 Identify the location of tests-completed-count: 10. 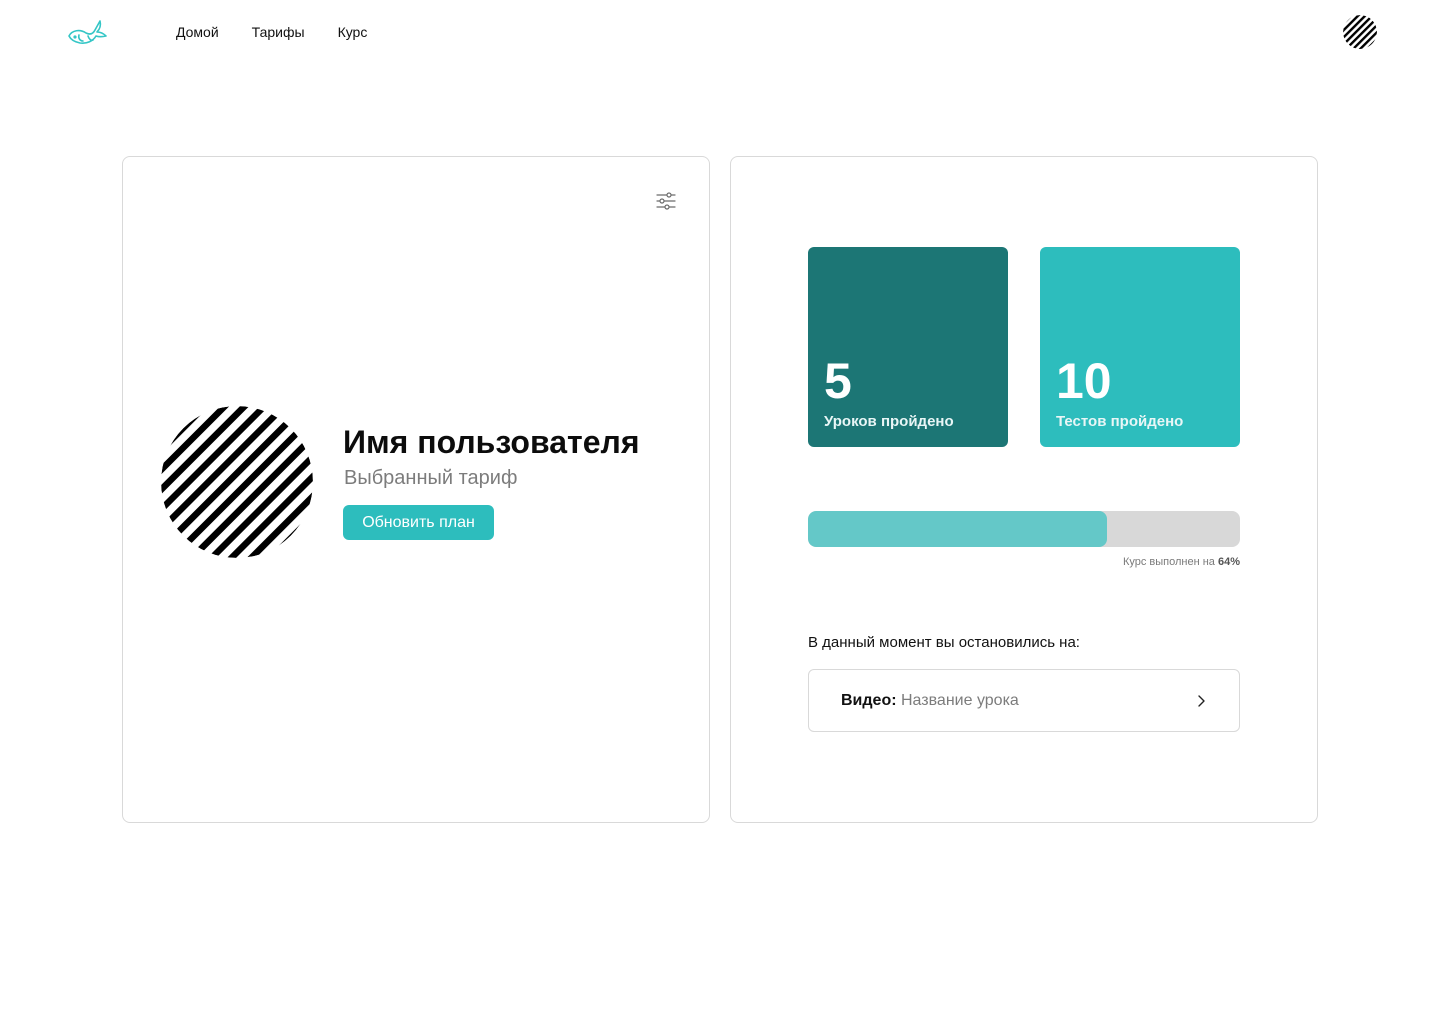
(1084, 381).